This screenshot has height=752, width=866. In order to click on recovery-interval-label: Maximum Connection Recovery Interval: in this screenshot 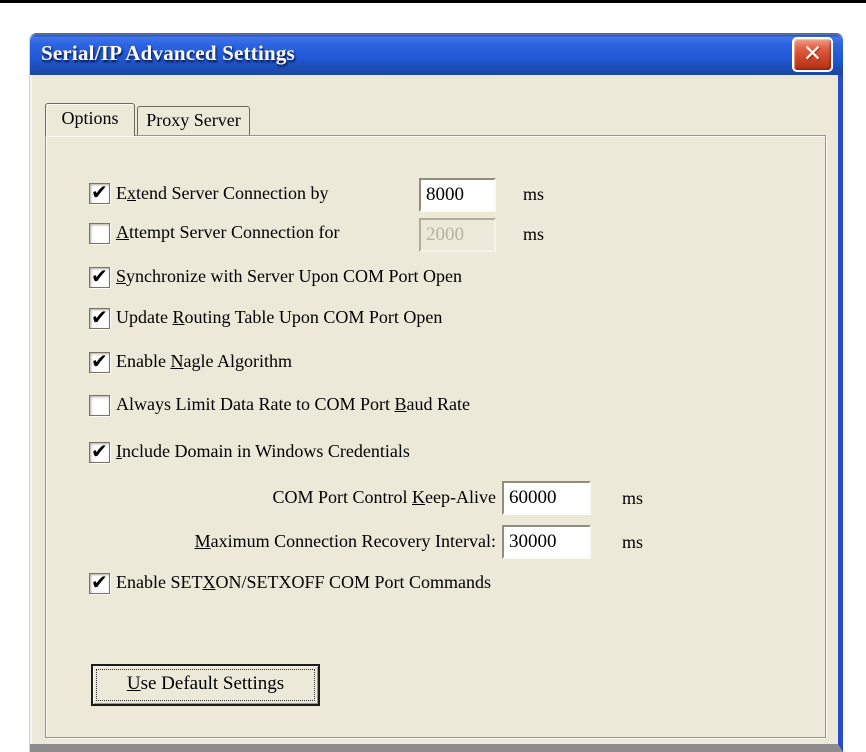, I will do `click(306, 541)`.